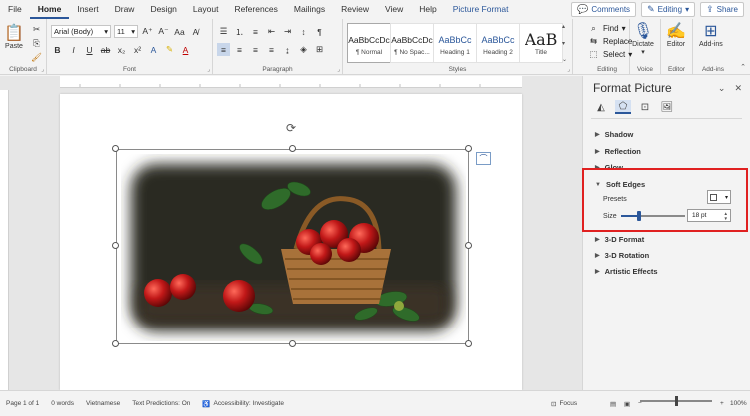 This screenshot has width=750, height=416. What do you see at coordinates (606, 28) in the screenshot?
I see `find-button: ⌕ Find ▾` at bounding box center [606, 28].